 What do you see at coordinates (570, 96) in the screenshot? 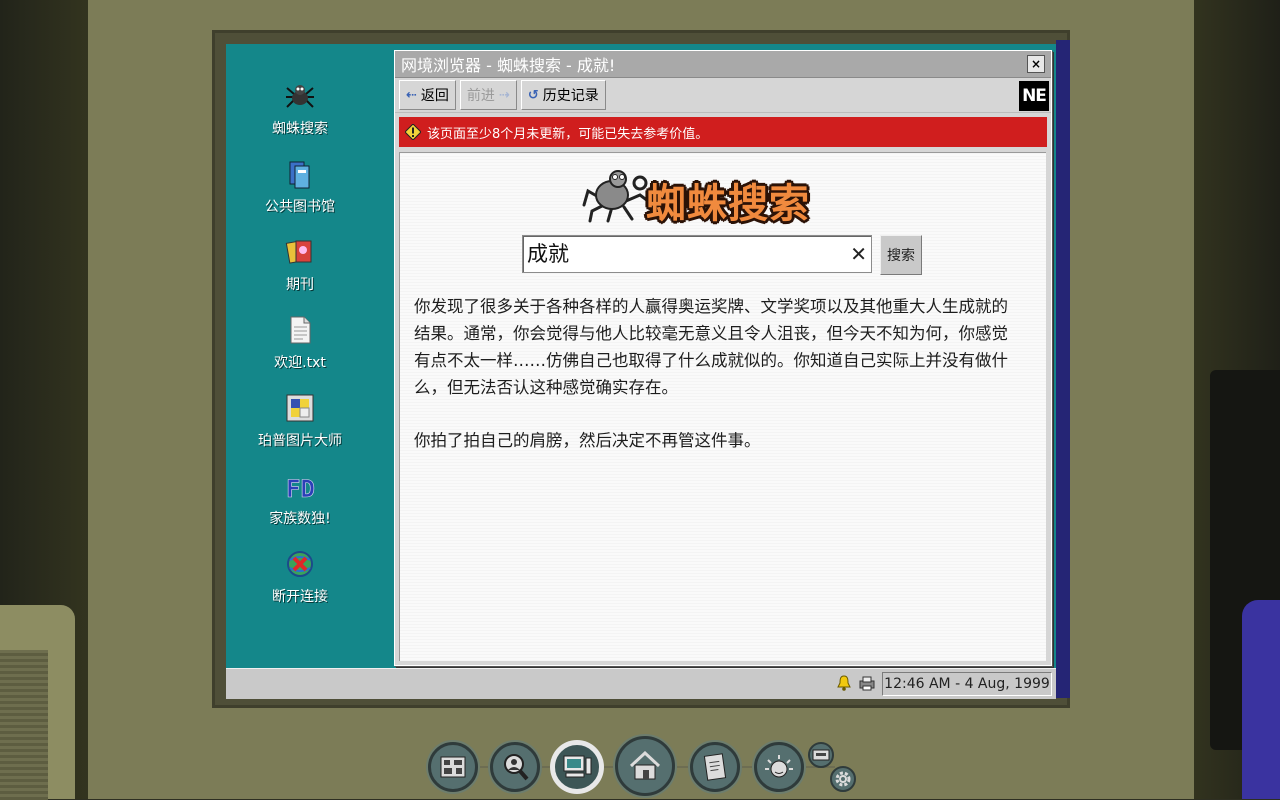
I see `history-label: 历史记录` at bounding box center [570, 96].